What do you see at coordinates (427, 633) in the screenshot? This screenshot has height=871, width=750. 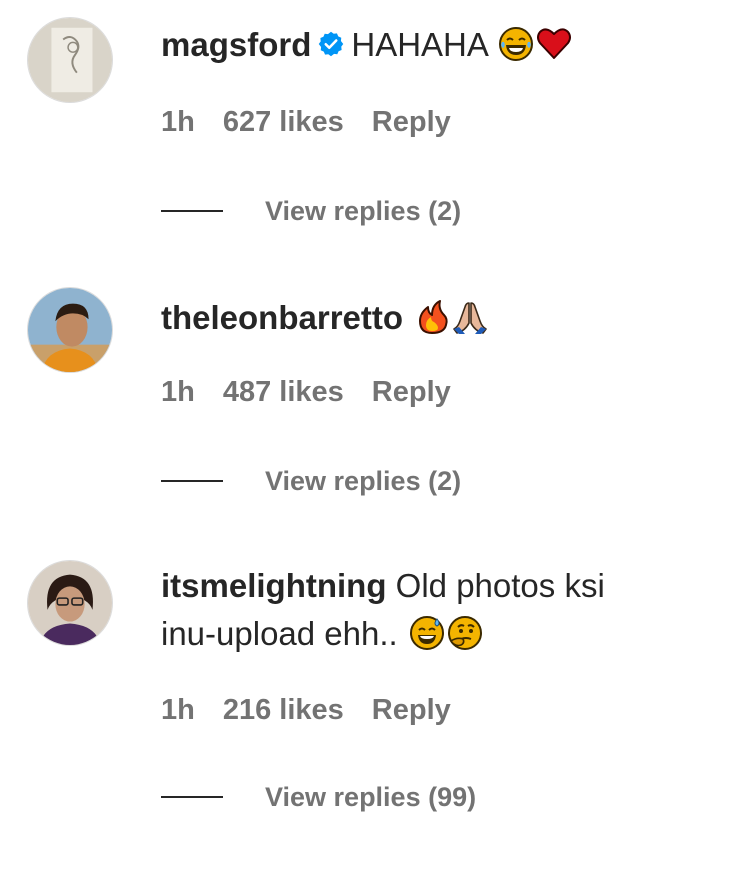 I see `sweat-smile-icon` at bounding box center [427, 633].